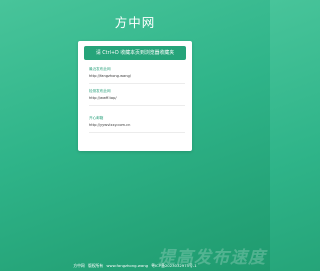 The height and width of the screenshot is (271, 320). What do you see at coordinates (95, 265) in the screenshot?
I see `footer-copyright: 版权所有` at bounding box center [95, 265].